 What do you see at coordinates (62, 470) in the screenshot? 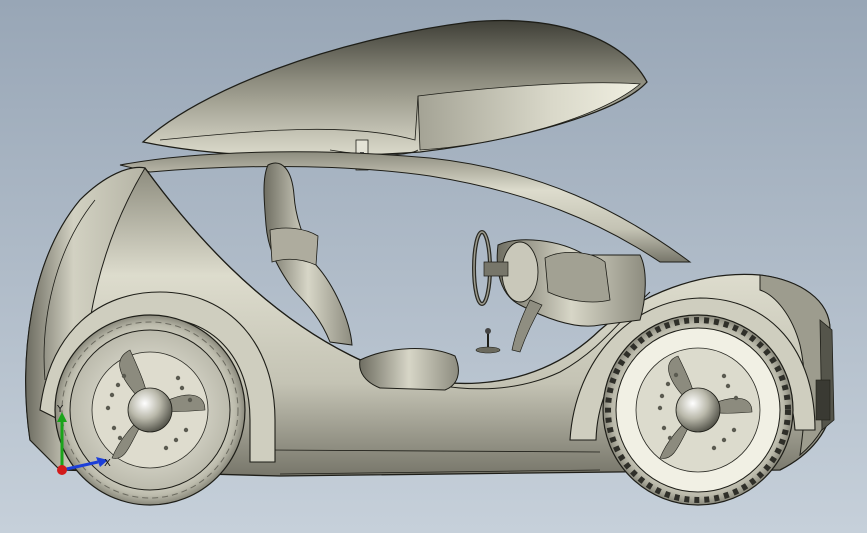
I see `z-axis` at bounding box center [62, 470].